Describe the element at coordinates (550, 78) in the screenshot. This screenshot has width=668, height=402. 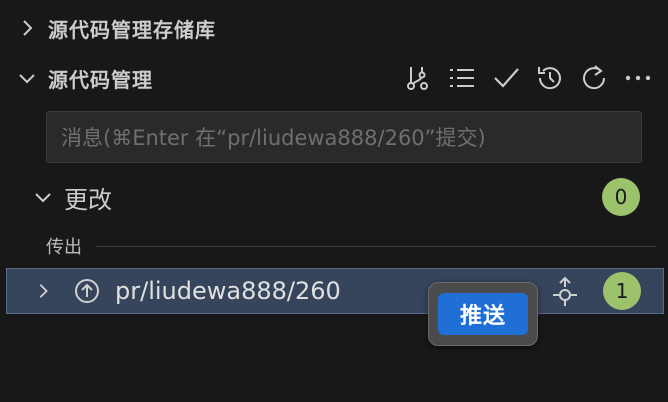
I see `history-icon` at that location.